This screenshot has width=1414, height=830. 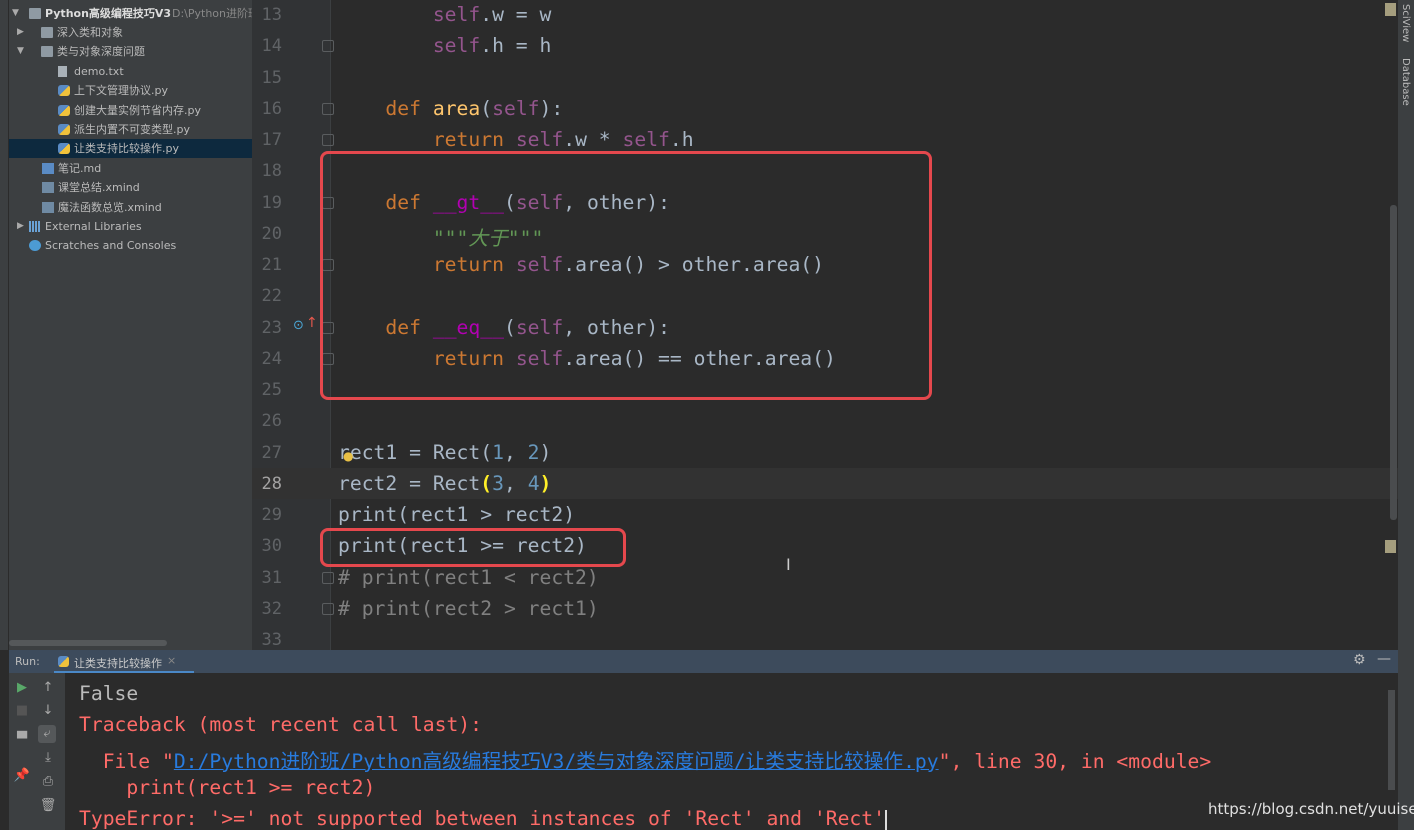 What do you see at coordinates (312, 323) in the screenshot?
I see `implements-arrow-icon: ↑` at bounding box center [312, 323].